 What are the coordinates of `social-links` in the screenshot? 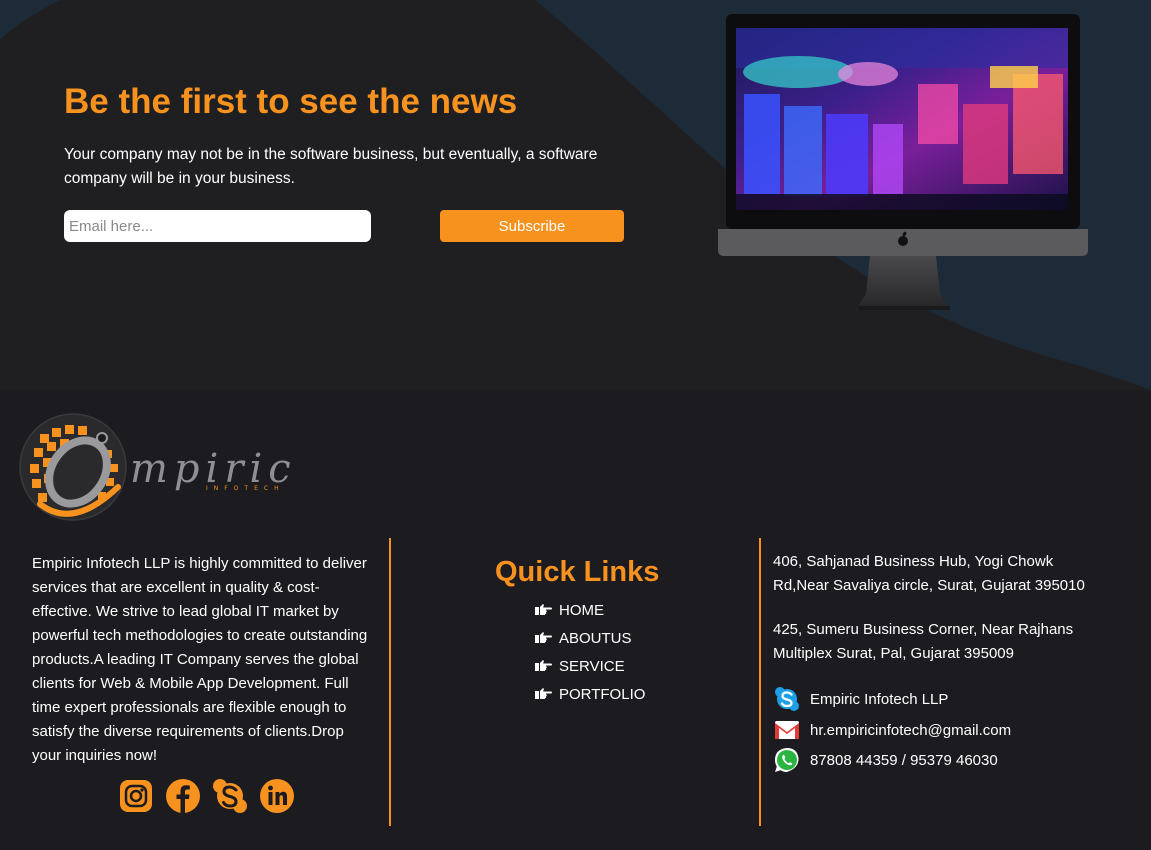 It's located at (207, 796).